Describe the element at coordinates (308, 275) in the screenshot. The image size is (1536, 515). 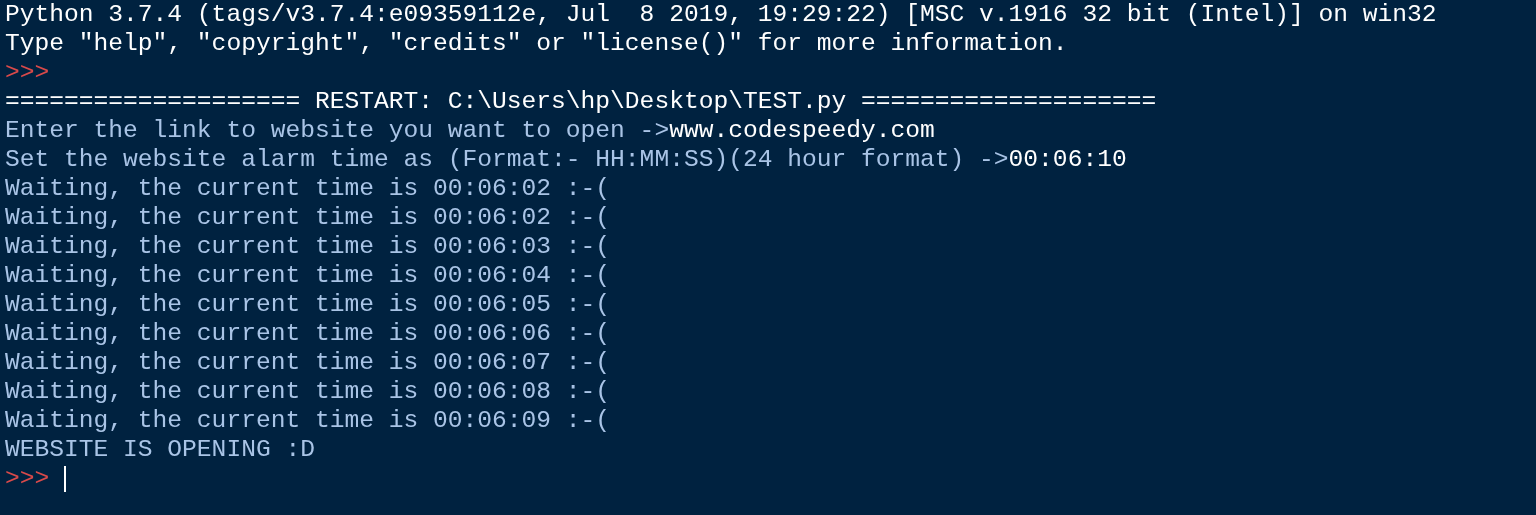
I see `program-output: Waiting, the current time is 00:06:04 :-(` at that location.